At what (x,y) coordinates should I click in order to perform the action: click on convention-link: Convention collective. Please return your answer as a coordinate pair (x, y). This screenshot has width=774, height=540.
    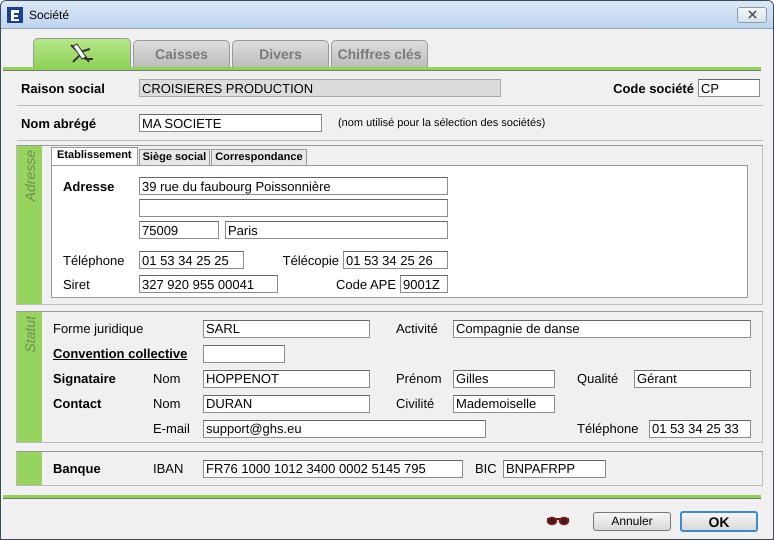
    Looking at the image, I should click on (128, 353).